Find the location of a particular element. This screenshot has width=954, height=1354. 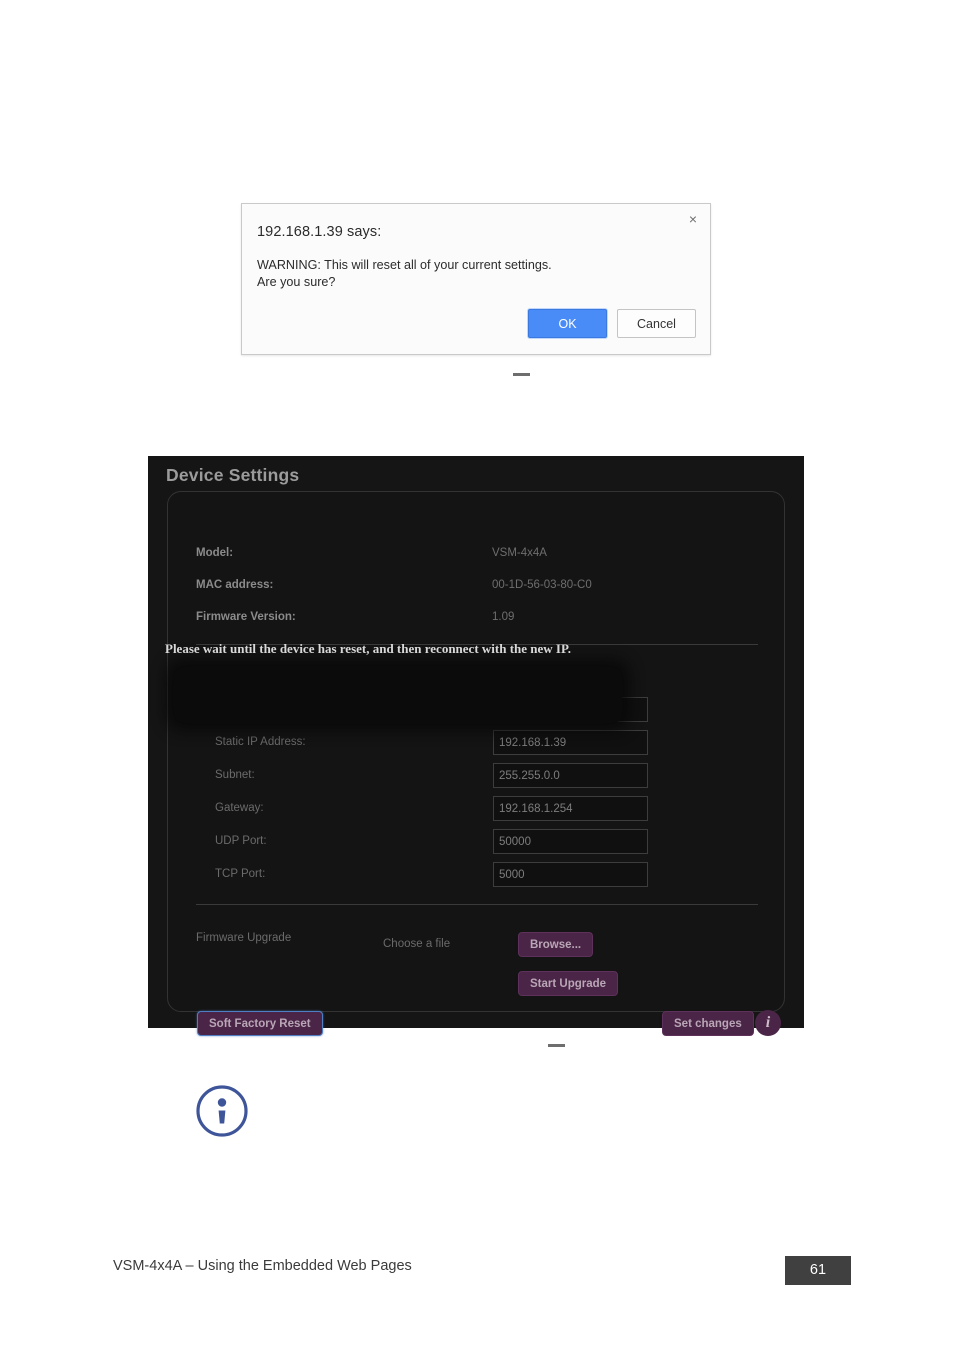

close-icon: × is located at coordinates (693, 220).